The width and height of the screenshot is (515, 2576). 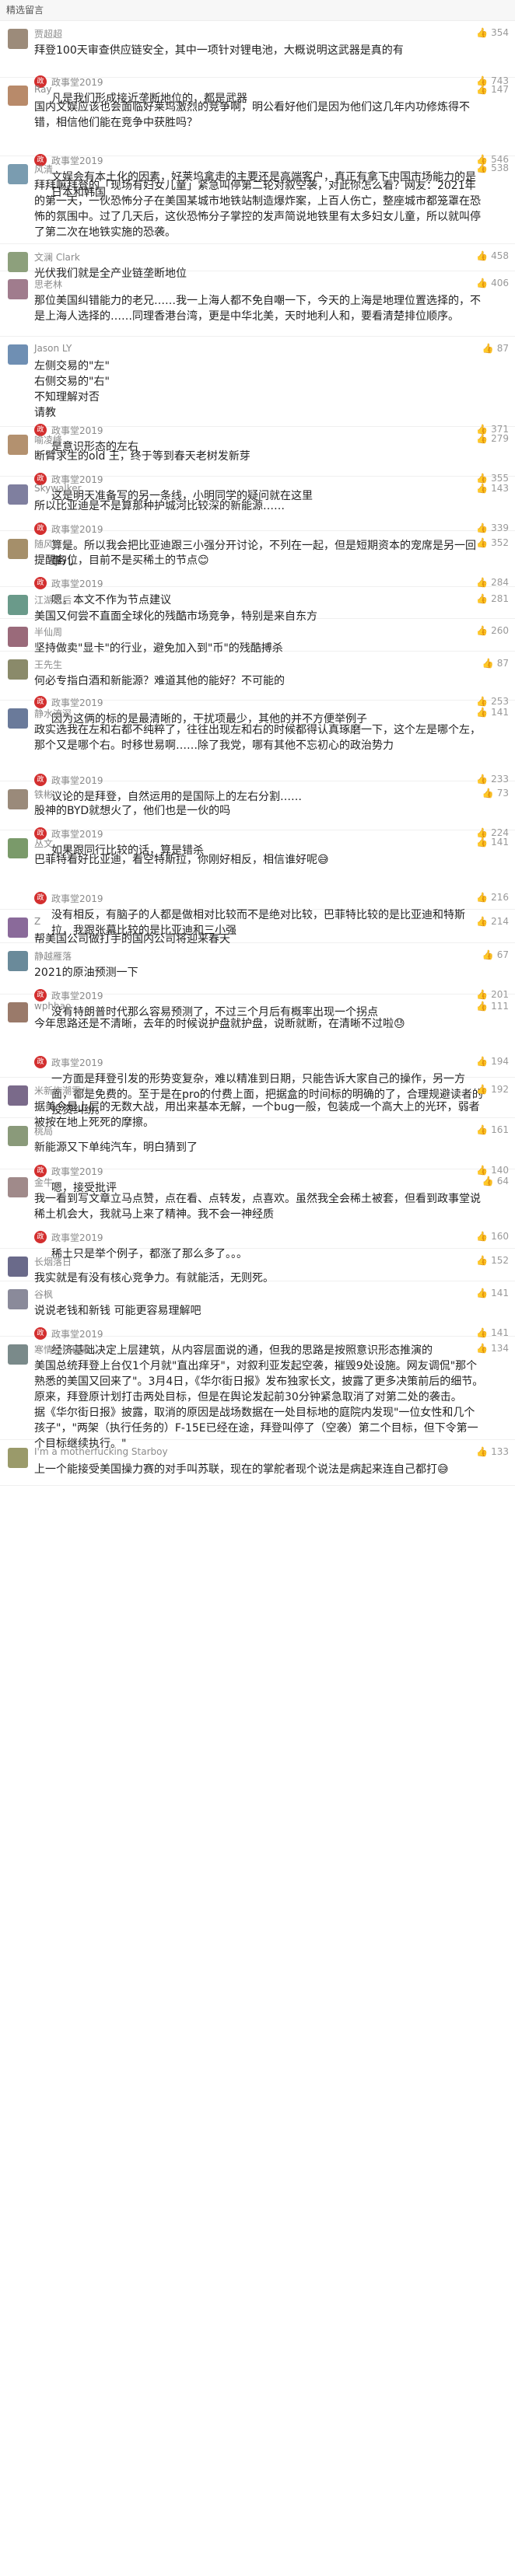 What do you see at coordinates (257, 637) in the screenshot?
I see `comment-item: 半仙周 👍 260 坚持做卖"显卡"的行业，避免加入到"币"的残酷搏杀` at bounding box center [257, 637].